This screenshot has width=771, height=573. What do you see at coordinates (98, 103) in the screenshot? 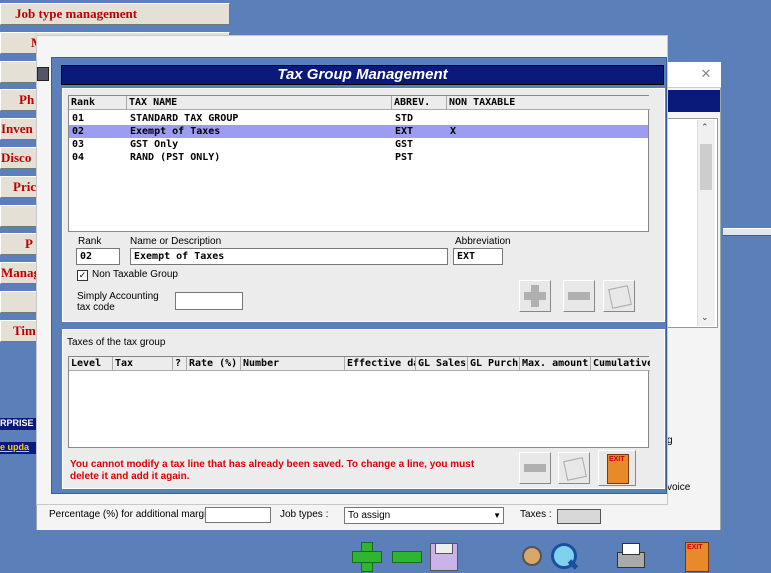
I see `column-header: Rank` at bounding box center [98, 103].